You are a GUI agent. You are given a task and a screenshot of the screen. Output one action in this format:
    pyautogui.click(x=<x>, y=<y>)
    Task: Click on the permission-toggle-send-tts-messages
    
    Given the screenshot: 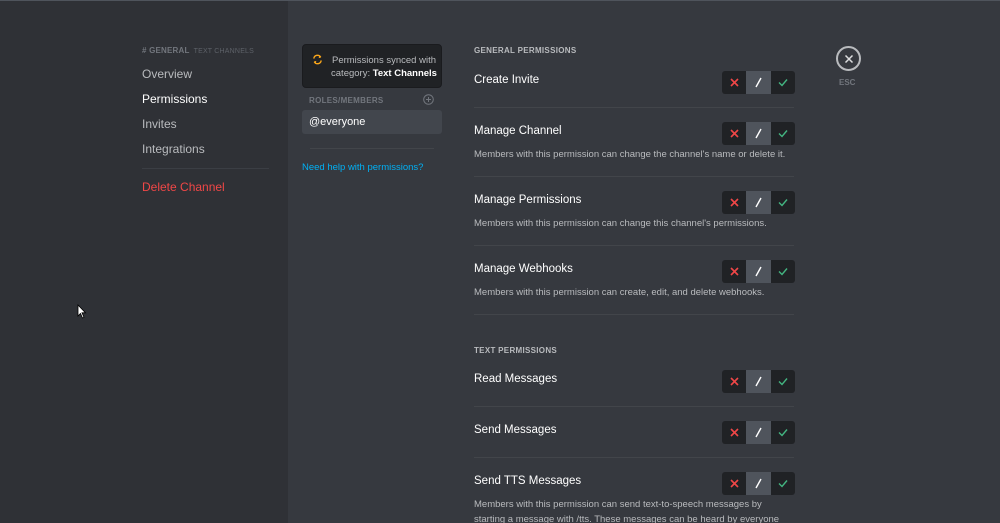 What is the action you would take?
    pyautogui.click(x=758, y=483)
    